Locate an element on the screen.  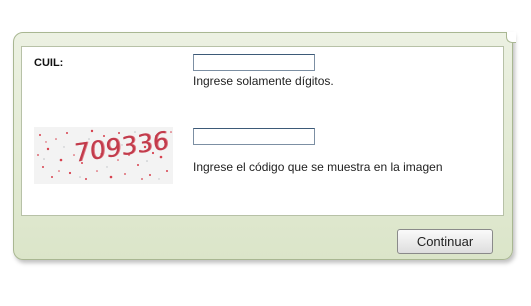
cuil-label: CUIL: is located at coordinates (49, 63).